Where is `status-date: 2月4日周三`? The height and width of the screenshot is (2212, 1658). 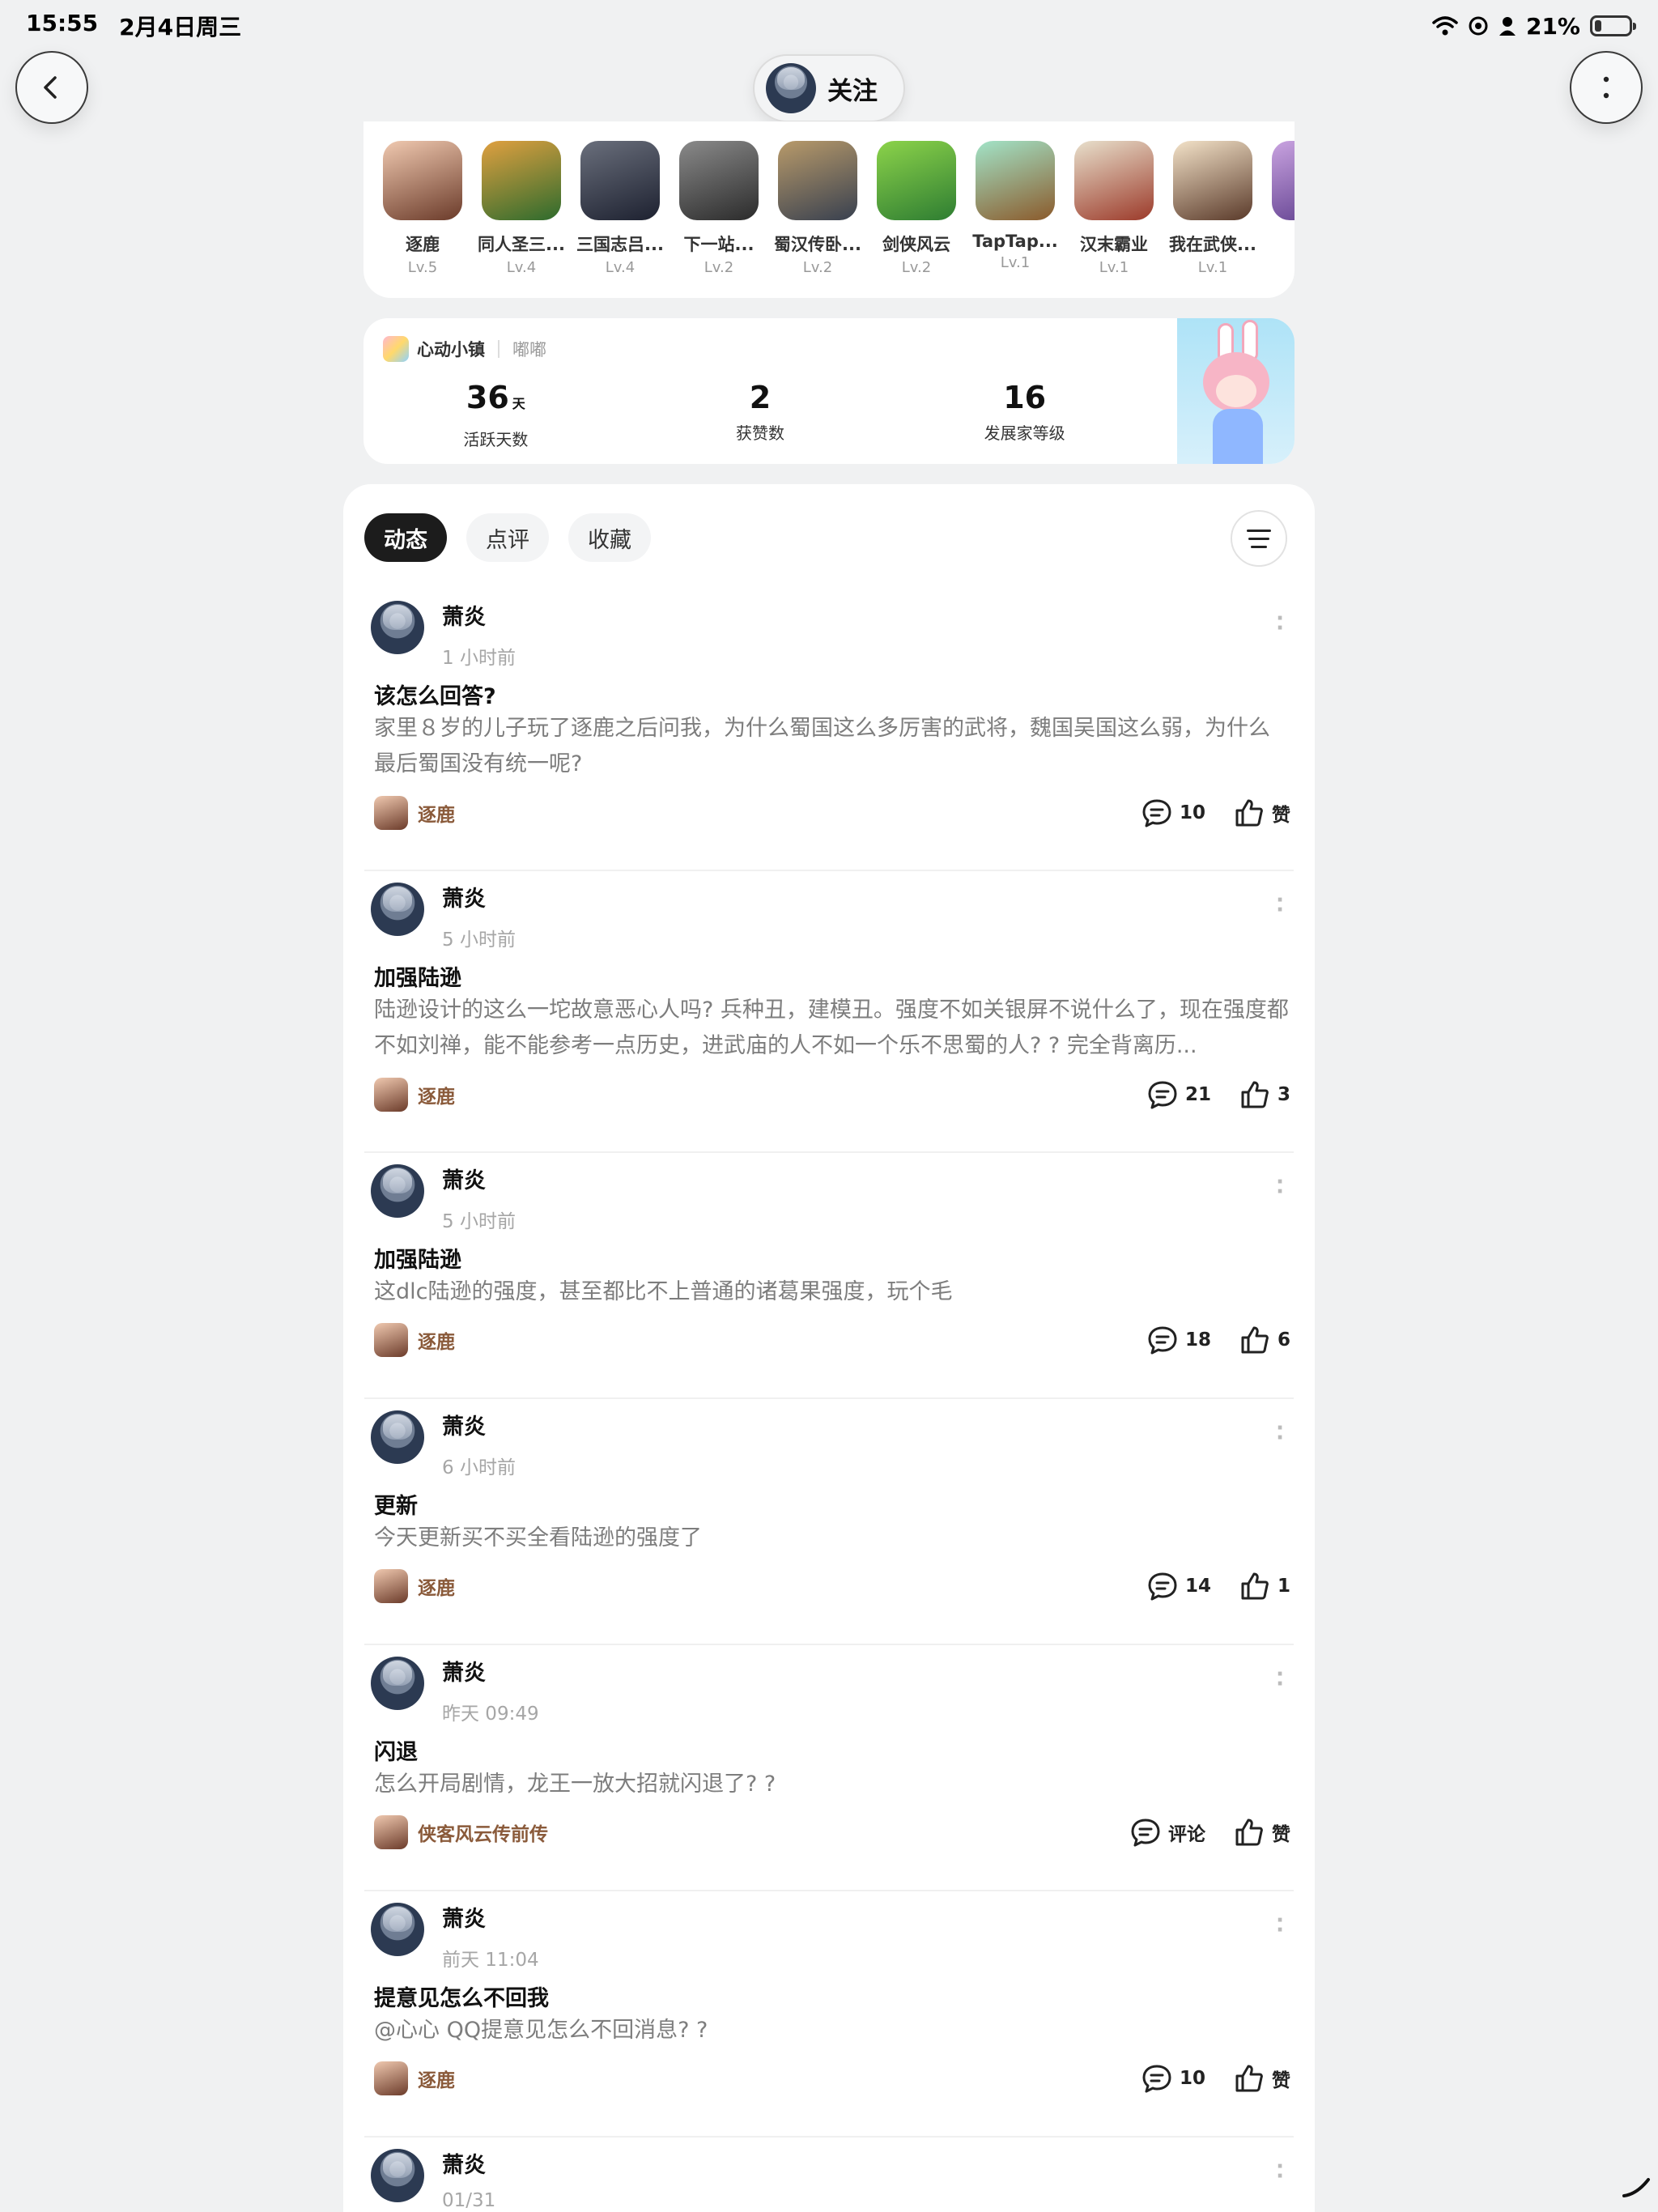 status-date: 2月4日周三 is located at coordinates (180, 27).